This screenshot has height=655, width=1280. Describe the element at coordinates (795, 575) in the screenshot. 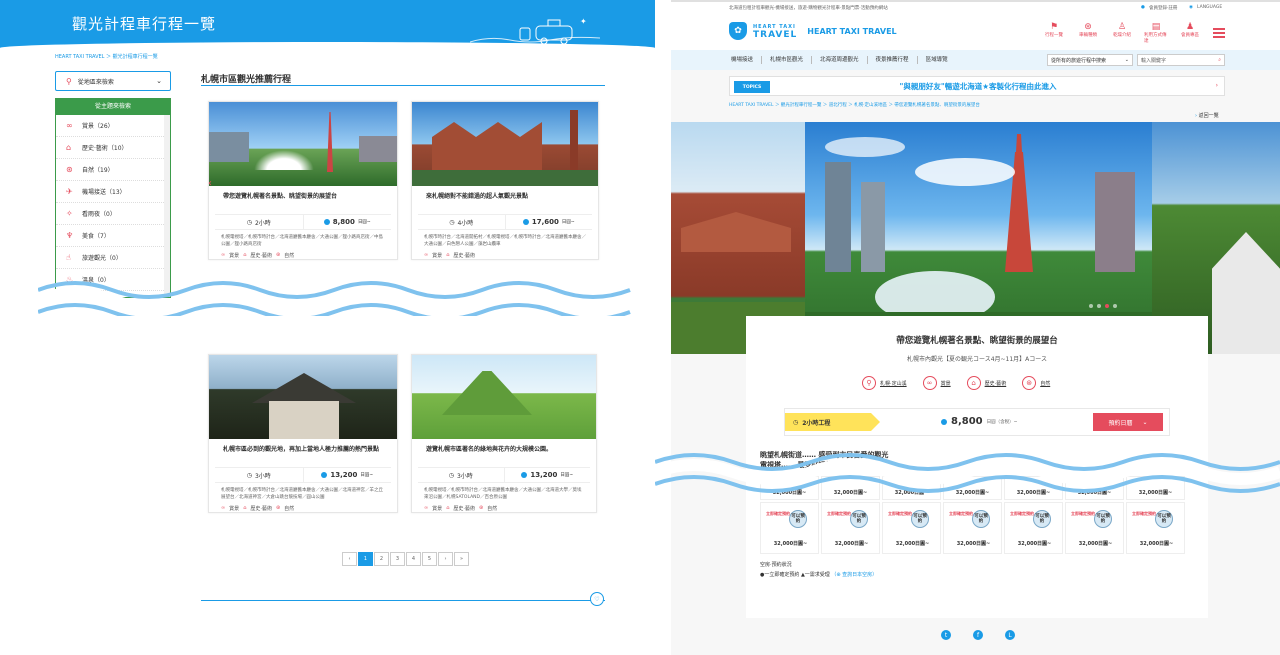

I see `legend-text: ●一立即確定預約 ▲一需求受理` at that location.